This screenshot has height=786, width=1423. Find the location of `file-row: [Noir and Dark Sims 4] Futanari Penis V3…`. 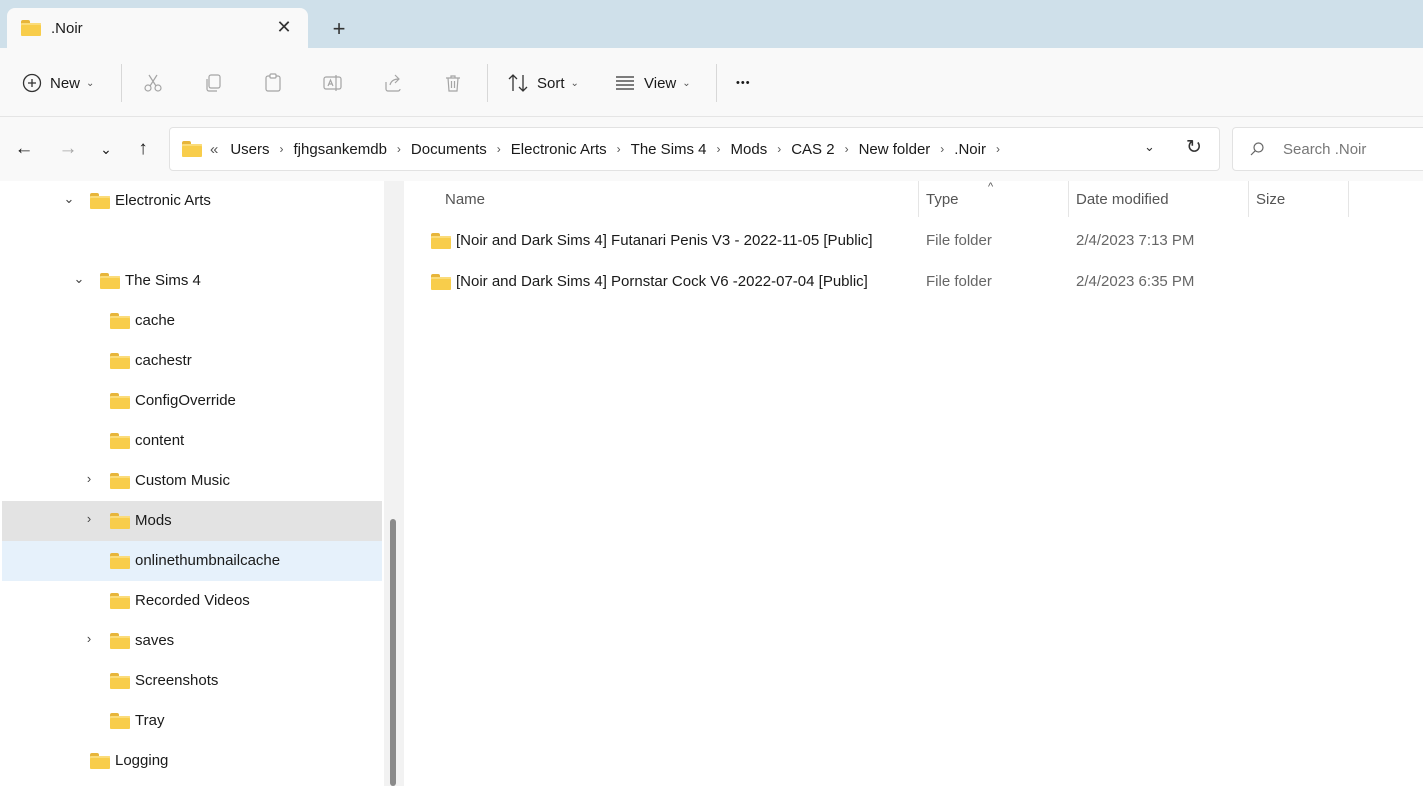

file-row: [Noir and Dark Sims 4] Futanari Penis V3… is located at coordinates (874, 241).